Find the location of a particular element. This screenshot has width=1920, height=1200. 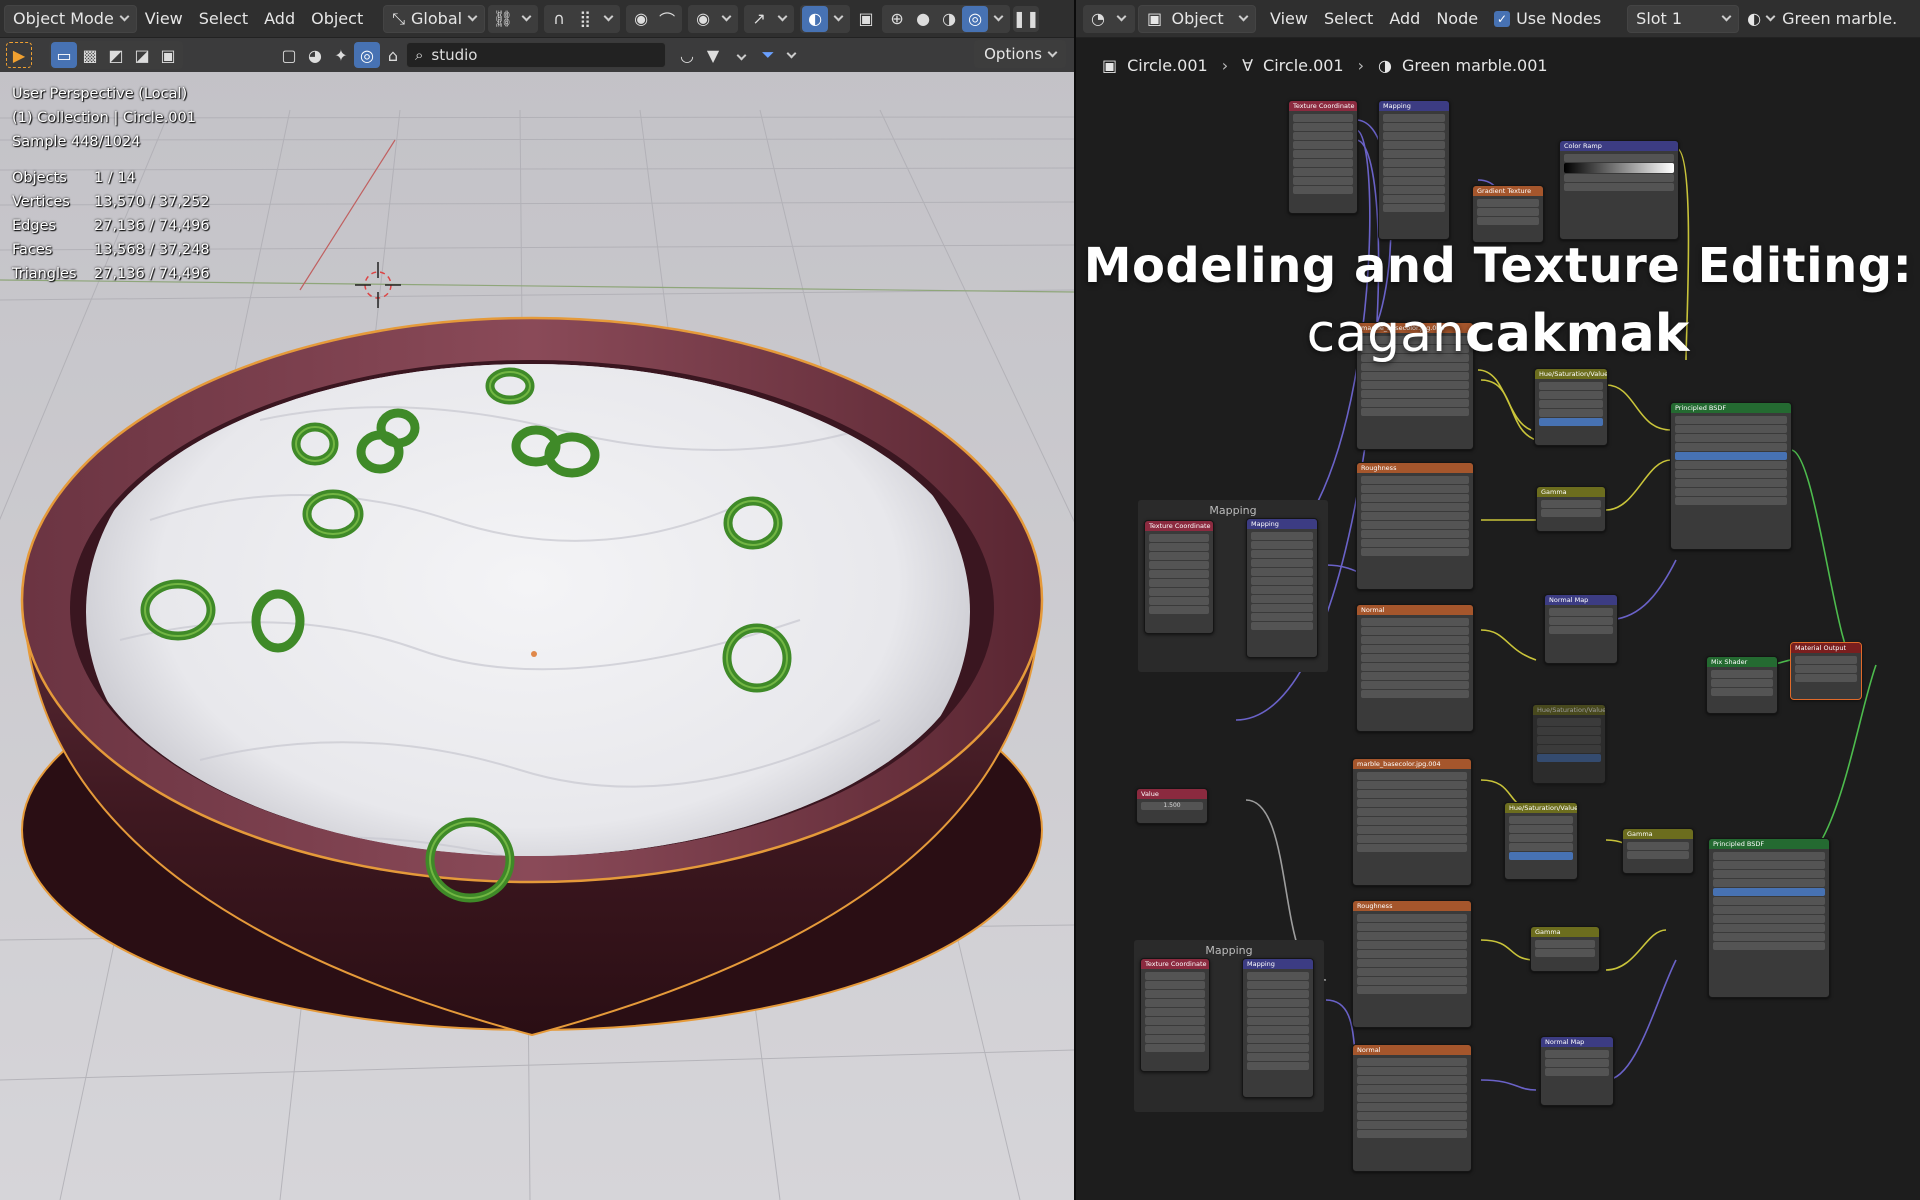

hdri-search-input: ⌕ studio is located at coordinates (536, 55).